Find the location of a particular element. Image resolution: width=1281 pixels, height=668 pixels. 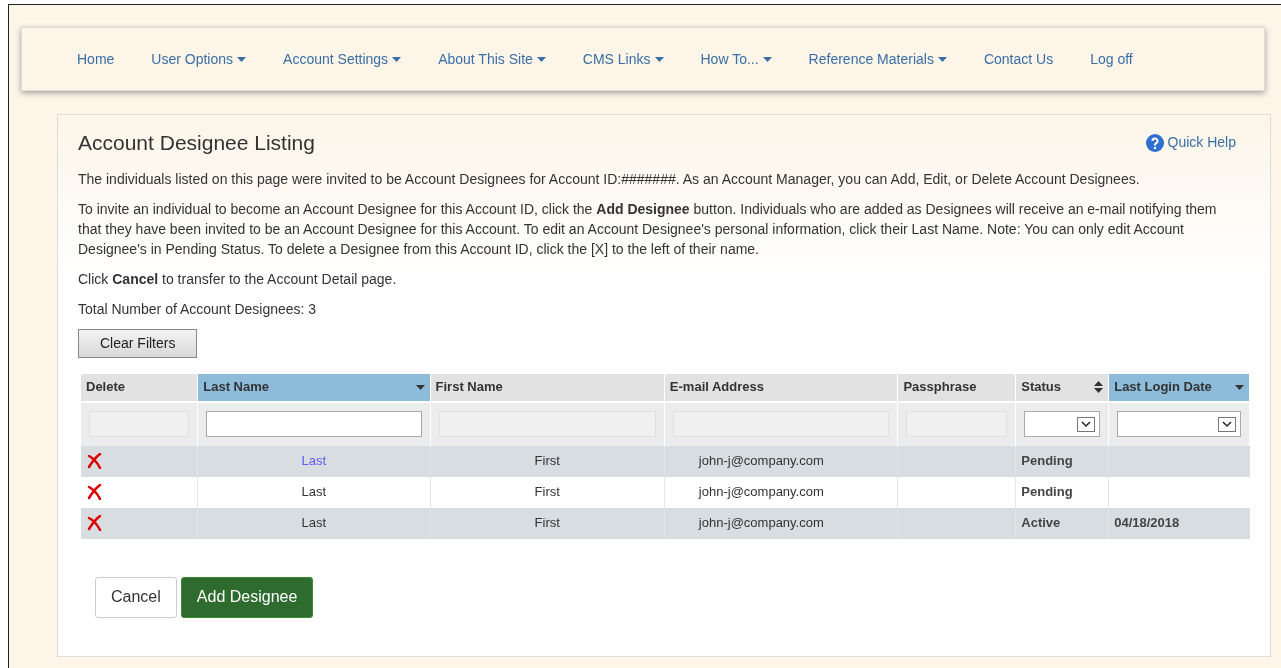

column-header: First Name is located at coordinates (547, 387).